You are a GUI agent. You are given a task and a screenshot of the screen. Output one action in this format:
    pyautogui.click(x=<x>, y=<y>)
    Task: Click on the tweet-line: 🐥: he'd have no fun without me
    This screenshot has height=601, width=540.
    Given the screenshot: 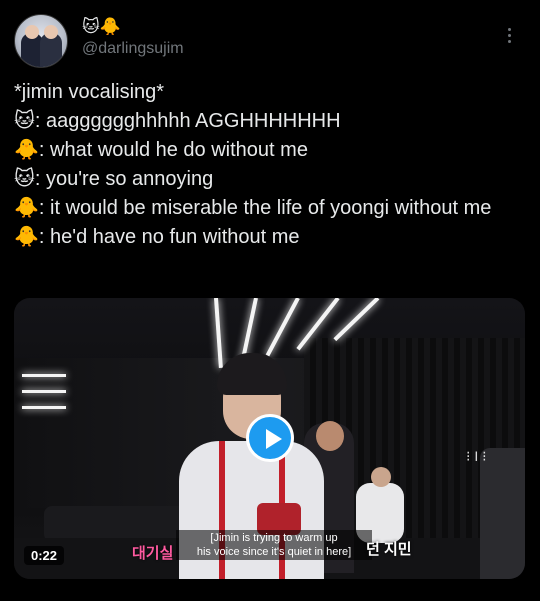 What is the action you would take?
    pyautogui.click(x=157, y=237)
    